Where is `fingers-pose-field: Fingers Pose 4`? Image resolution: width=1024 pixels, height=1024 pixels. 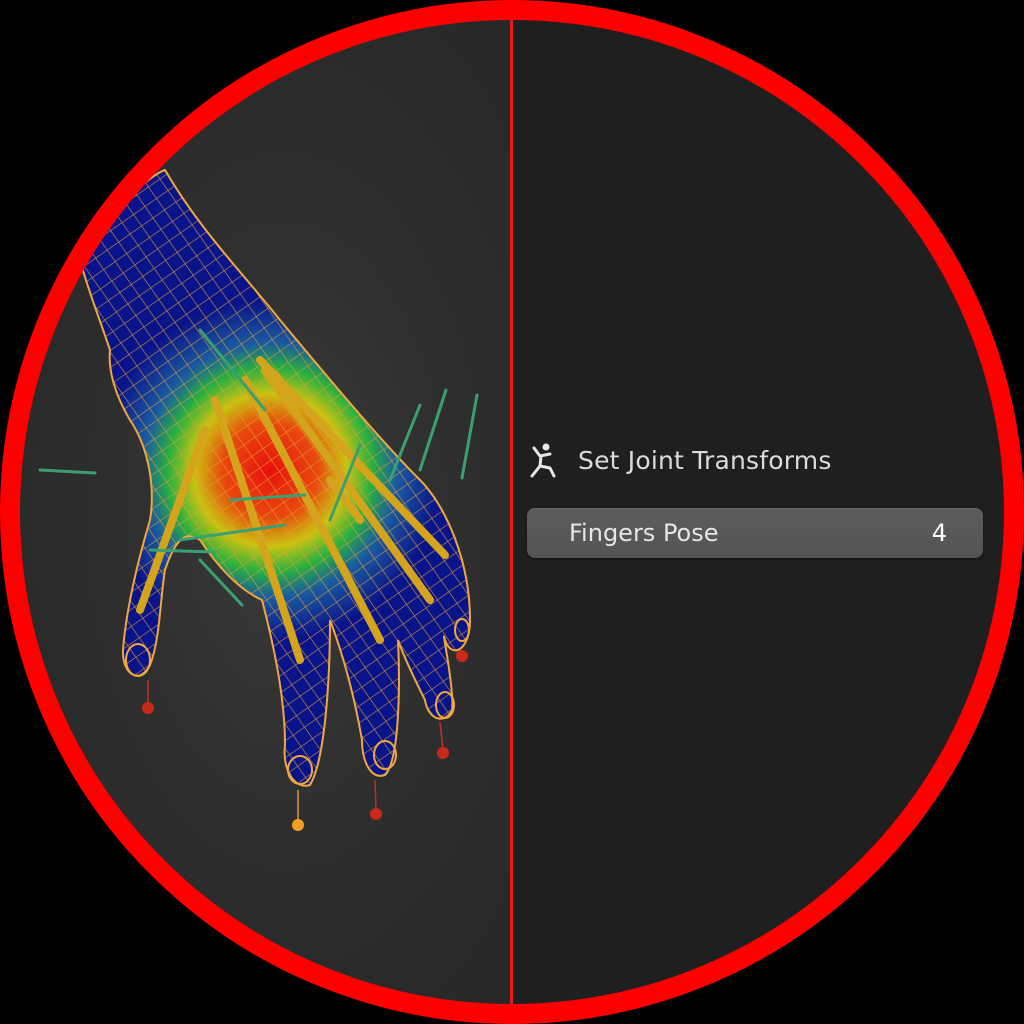
fingers-pose-field: Fingers Pose 4 is located at coordinates (755, 533).